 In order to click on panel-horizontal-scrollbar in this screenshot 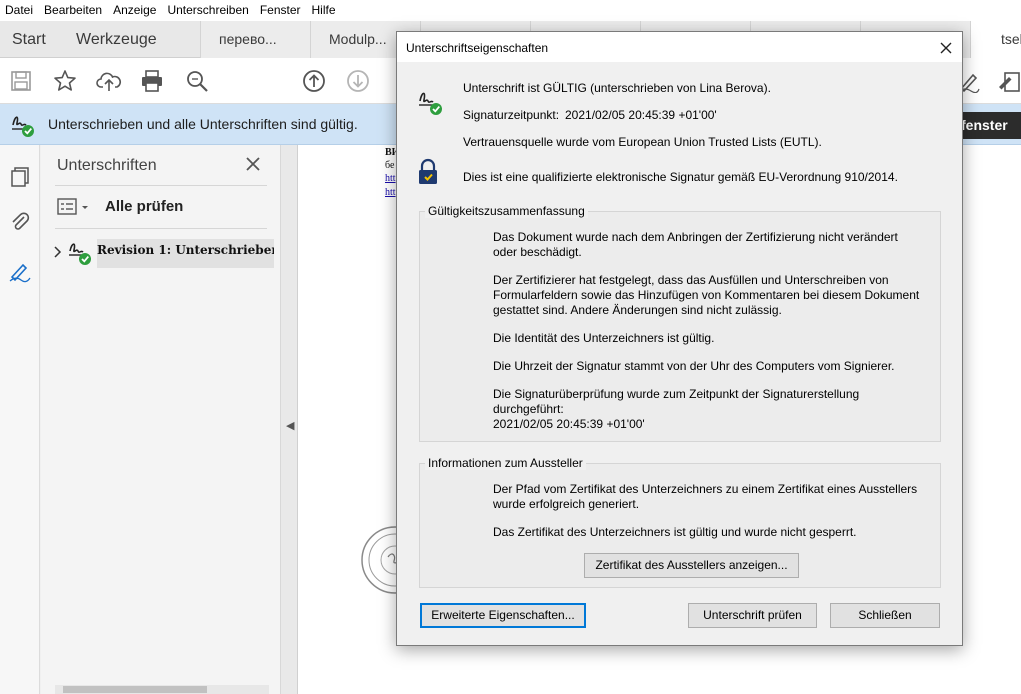, I will do `click(162, 689)`.